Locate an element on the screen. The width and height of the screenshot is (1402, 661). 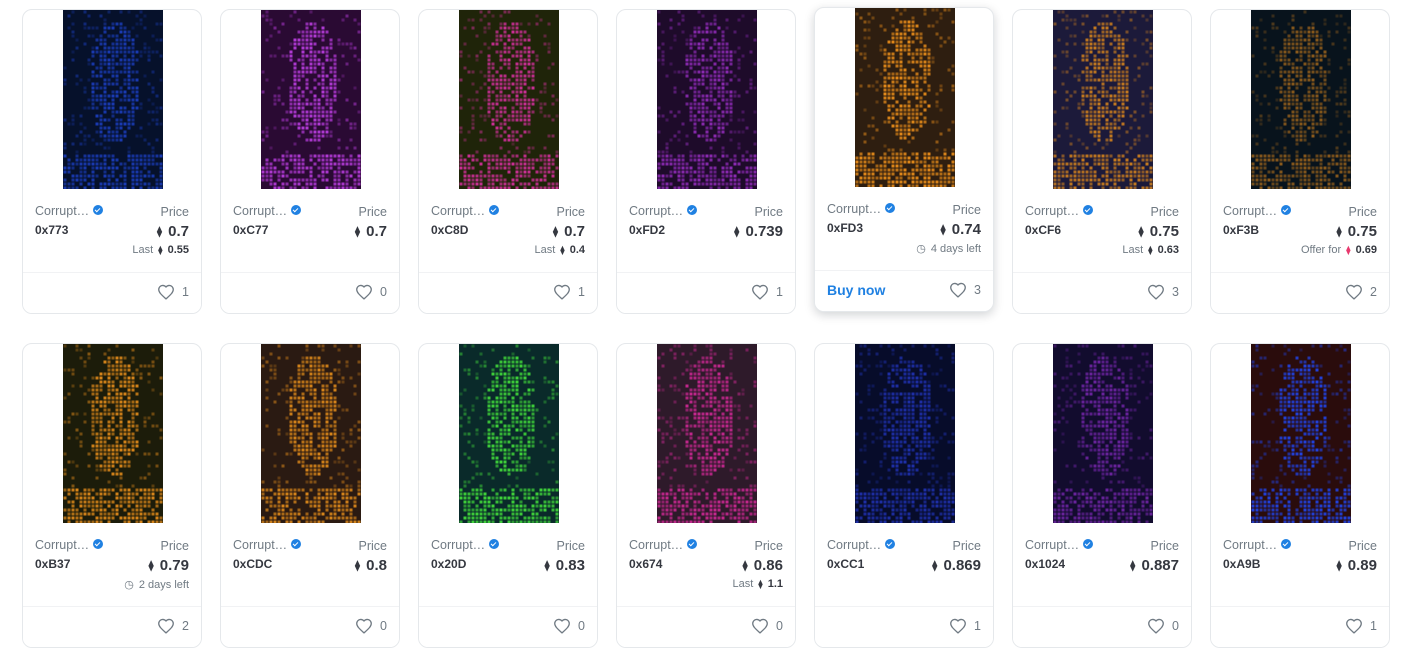
asset-card: Corrupt… 0xA9B Price ⧫ 0.89 1 is located at coordinates (1300, 495).